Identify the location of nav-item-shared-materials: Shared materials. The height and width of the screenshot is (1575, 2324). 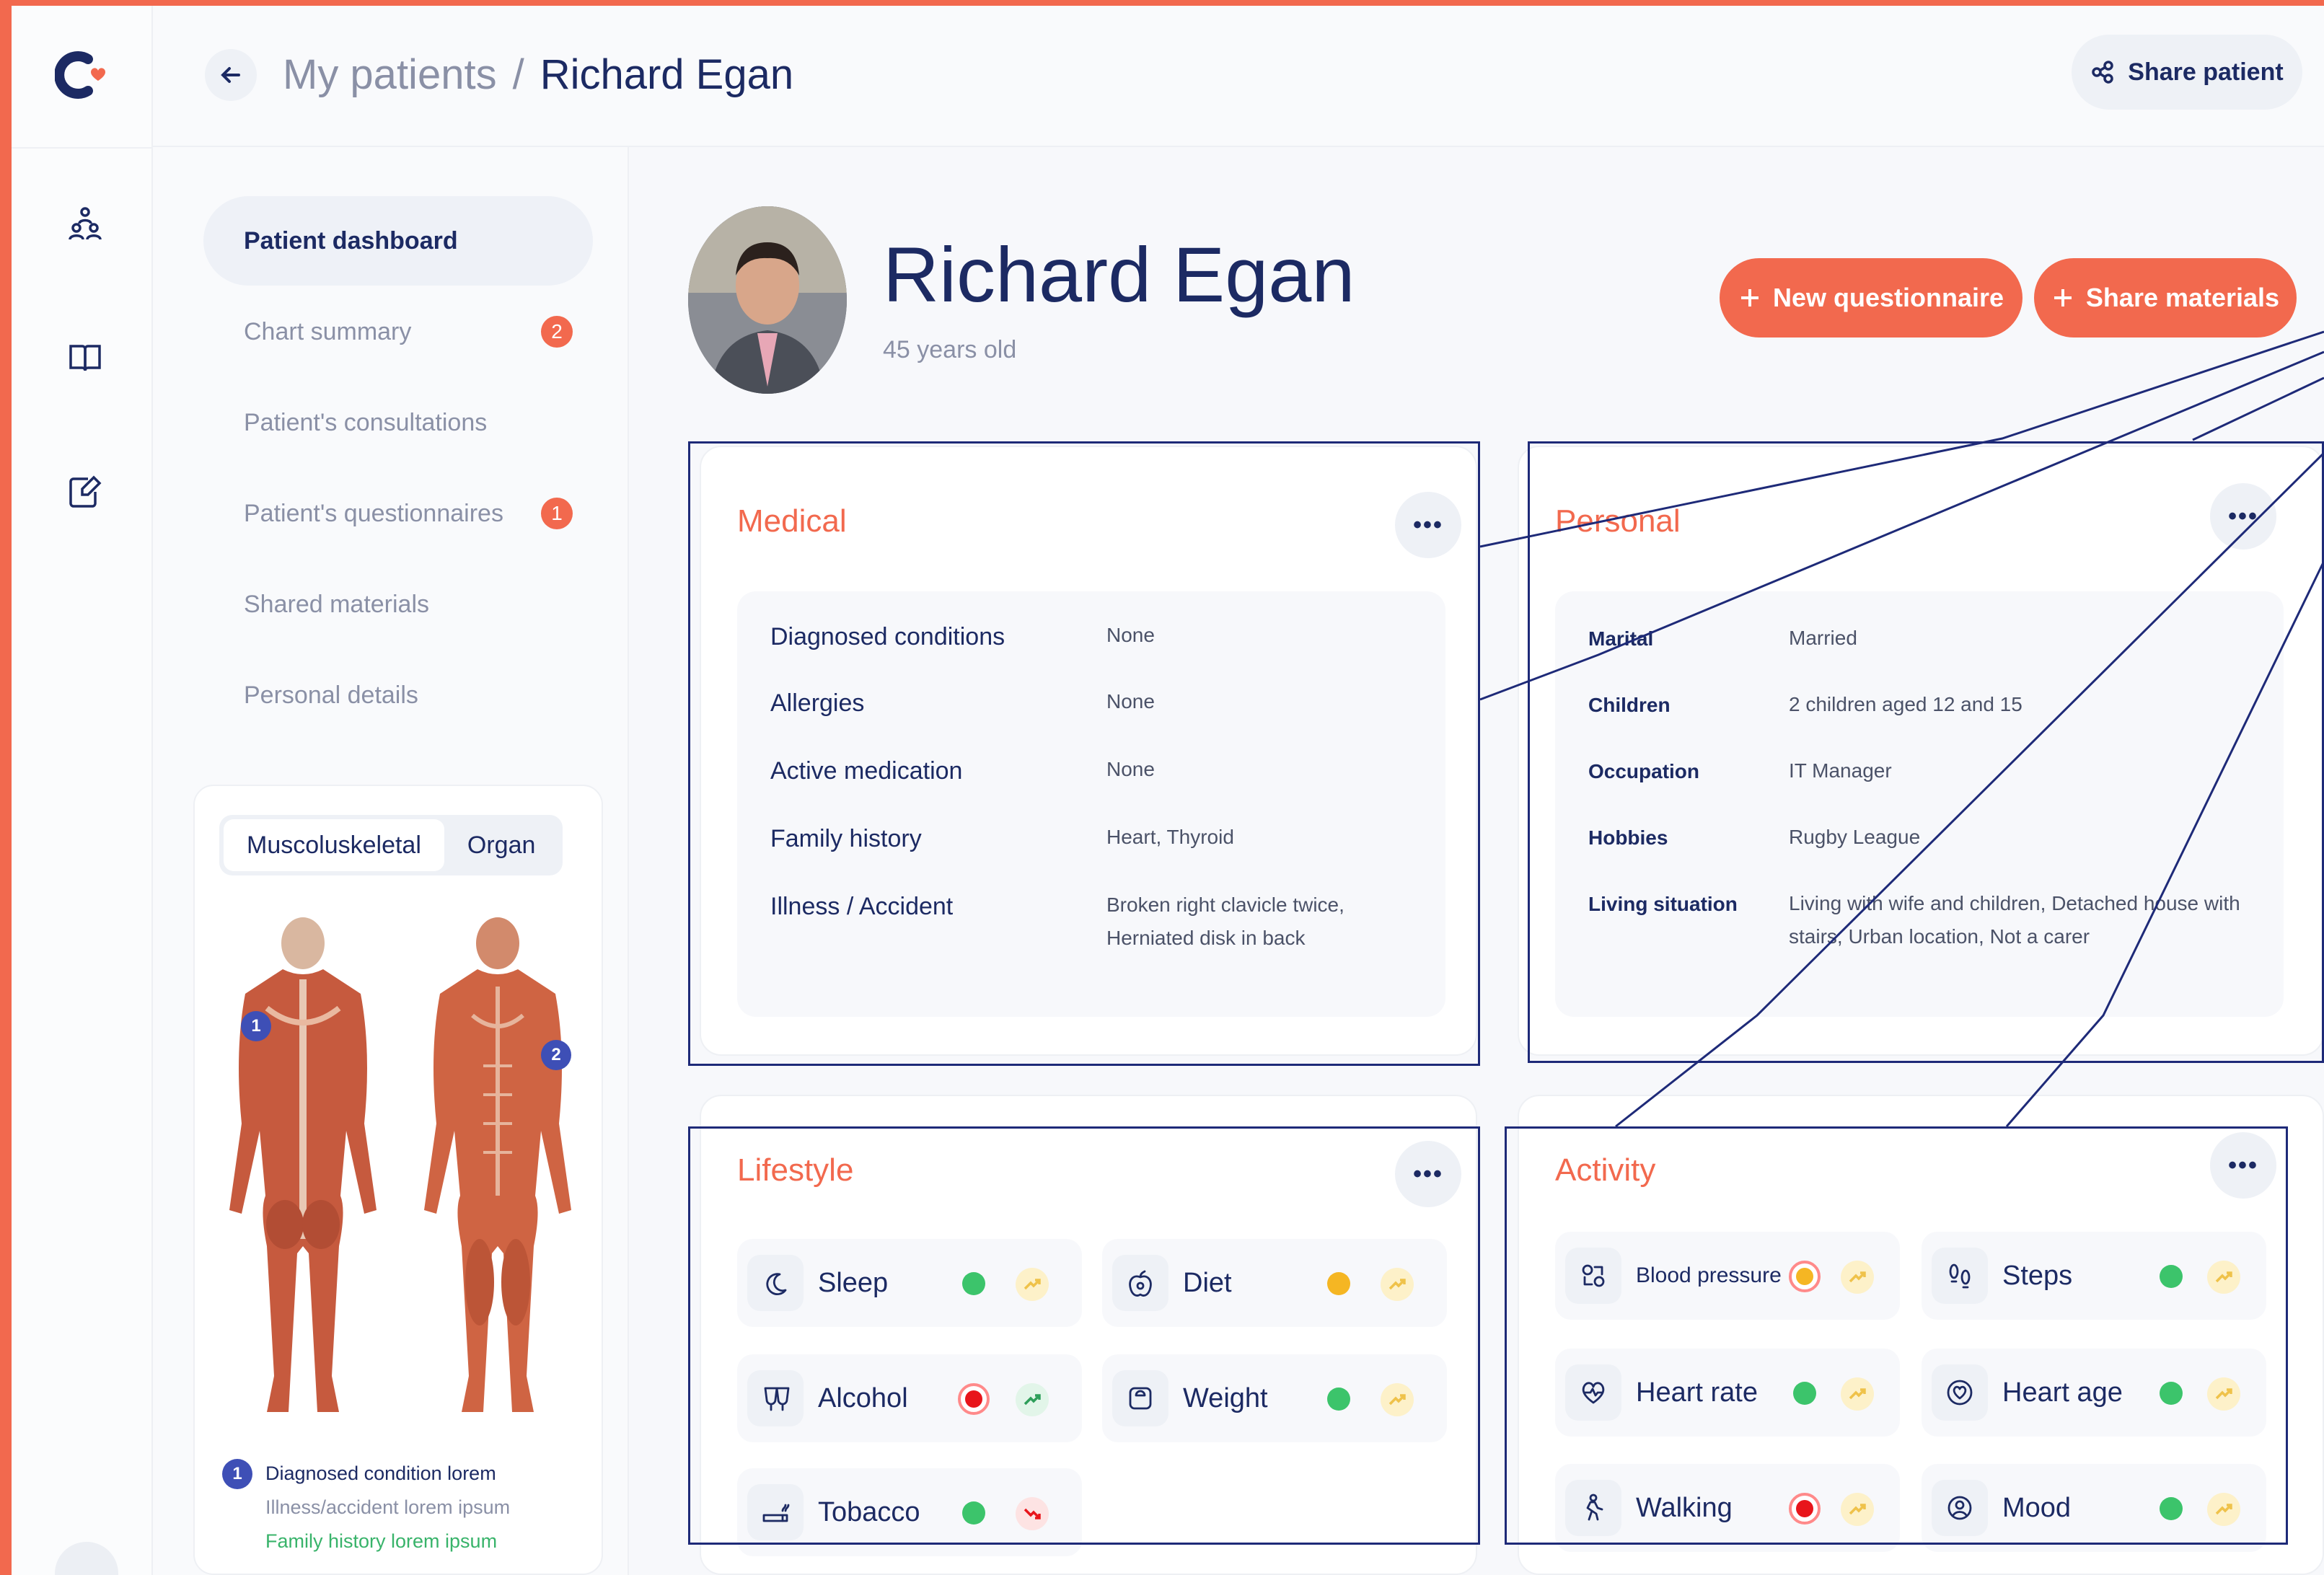
(398, 604).